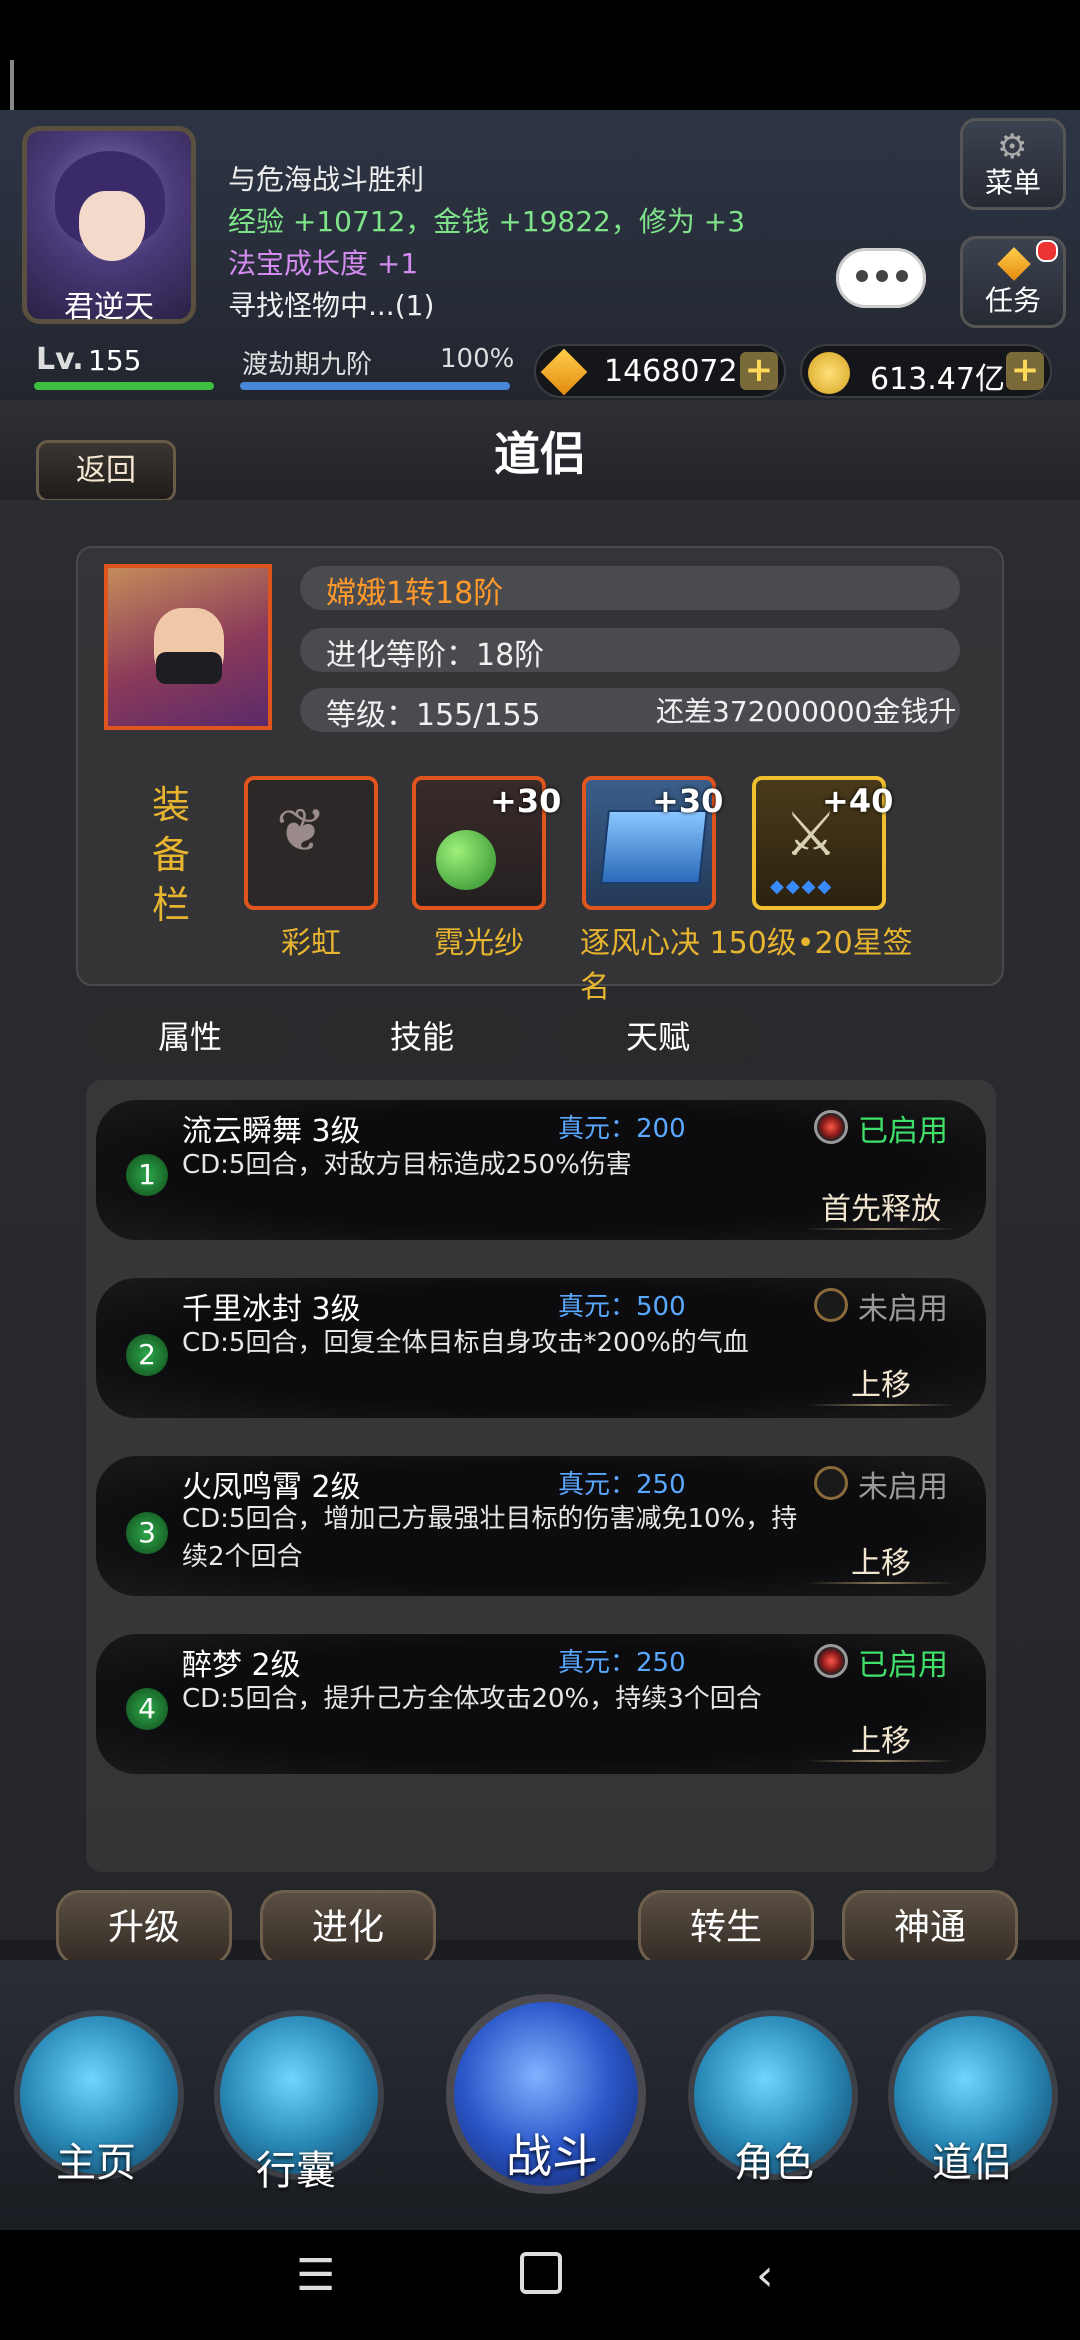 The width and height of the screenshot is (1080, 2340). I want to click on avatar-face, so click(112, 226).